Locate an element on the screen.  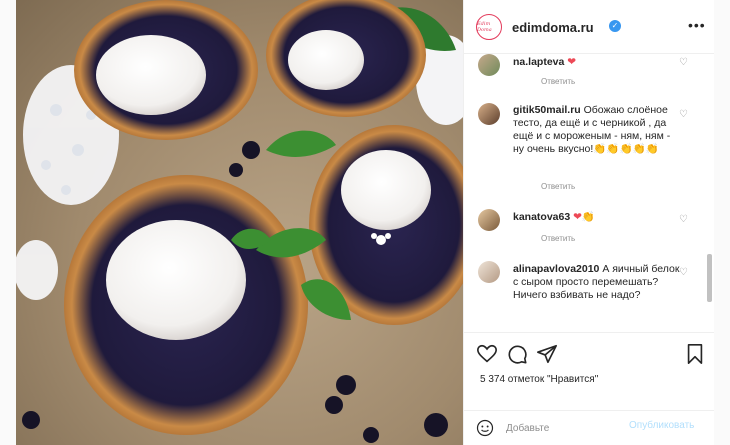
emoji-icon is located at coordinates (485, 428).